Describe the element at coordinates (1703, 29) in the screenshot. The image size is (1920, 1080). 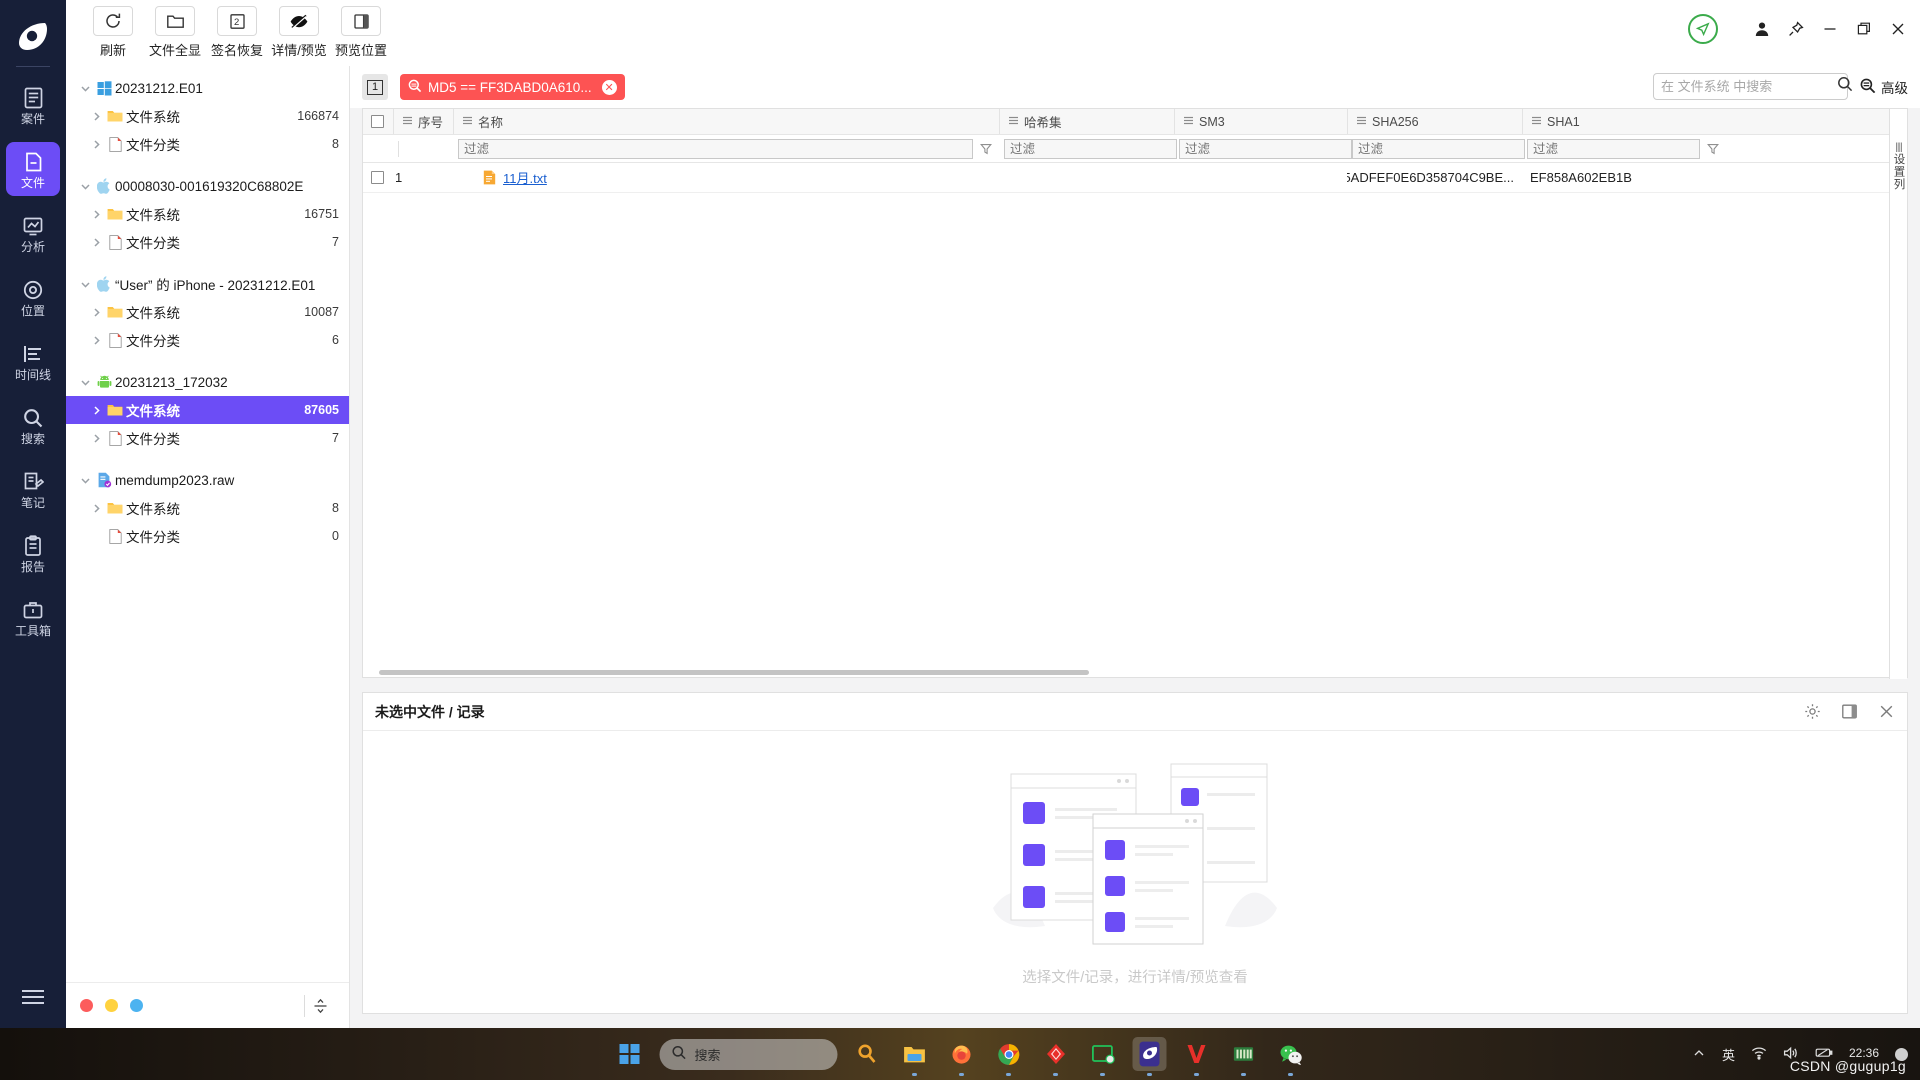
I see `notification-bell-icon` at that location.